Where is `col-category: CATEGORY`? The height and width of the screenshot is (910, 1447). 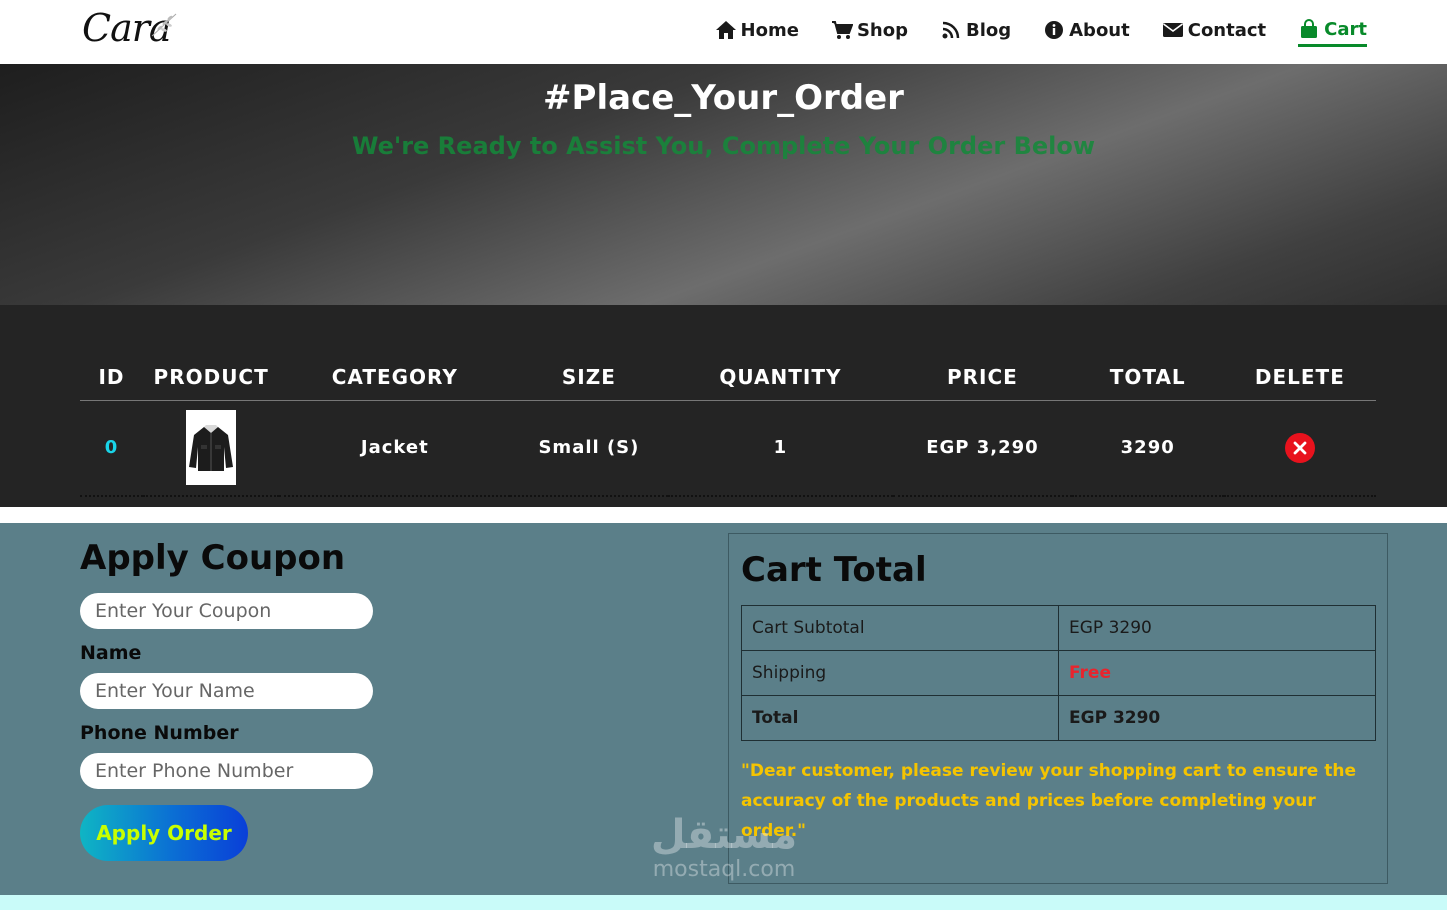 col-category: CATEGORY is located at coordinates (395, 378).